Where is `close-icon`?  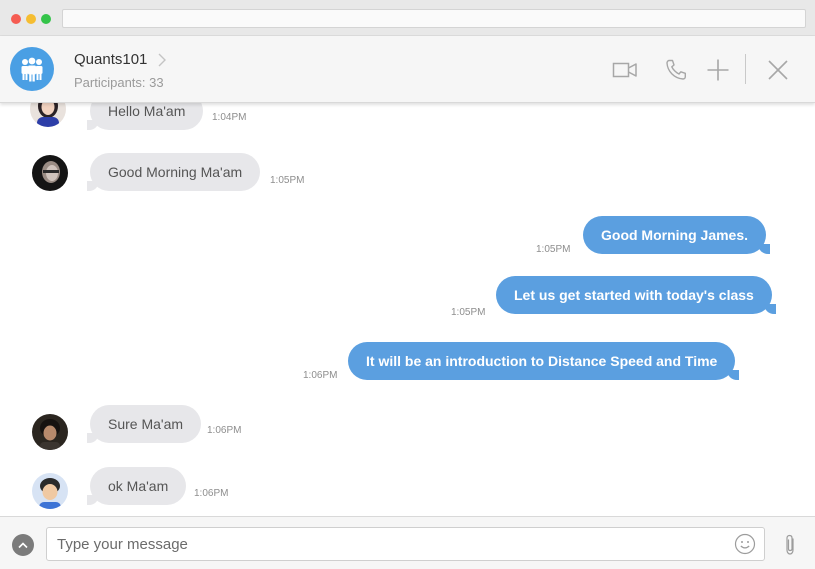 close-icon is located at coordinates (778, 70).